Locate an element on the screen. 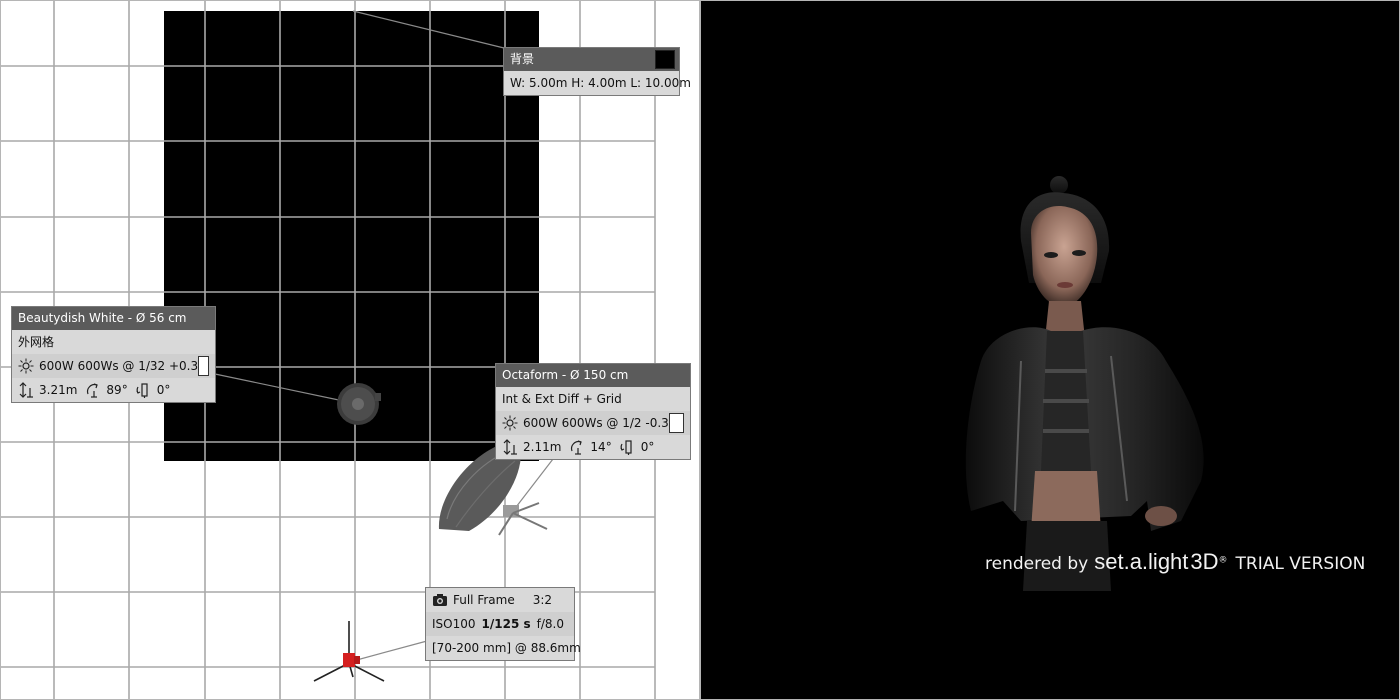 The image size is (1400, 700). camera-lens: [70-200 mm] @ 88.6mm is located at coordinates (506, 648).